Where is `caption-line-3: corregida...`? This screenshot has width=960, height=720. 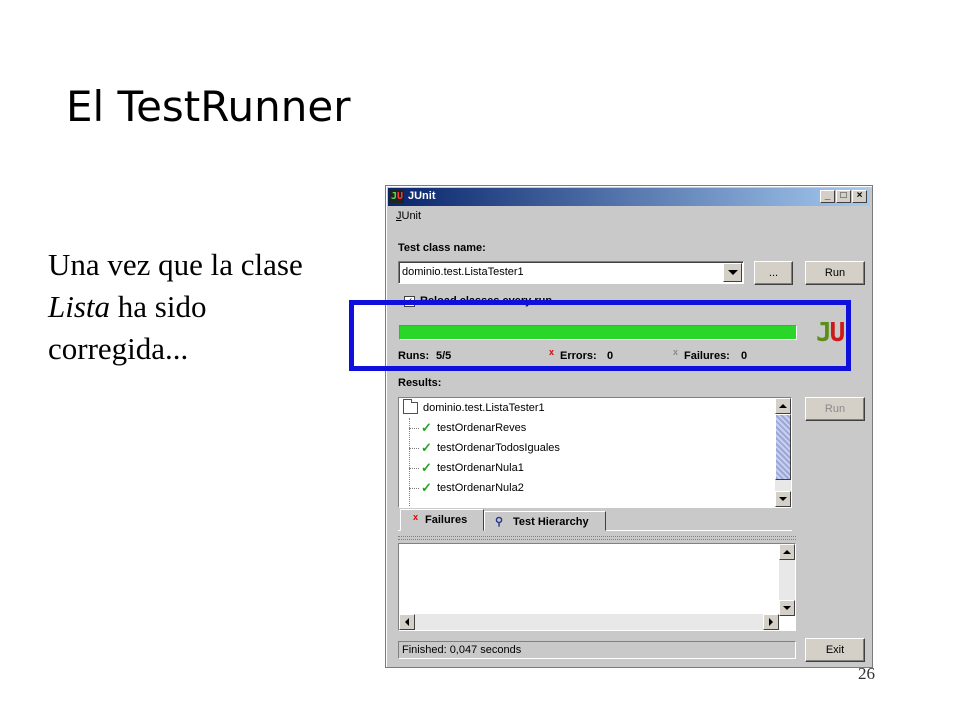
caption-line-3: corregida... is located at coordinates (118, 348).